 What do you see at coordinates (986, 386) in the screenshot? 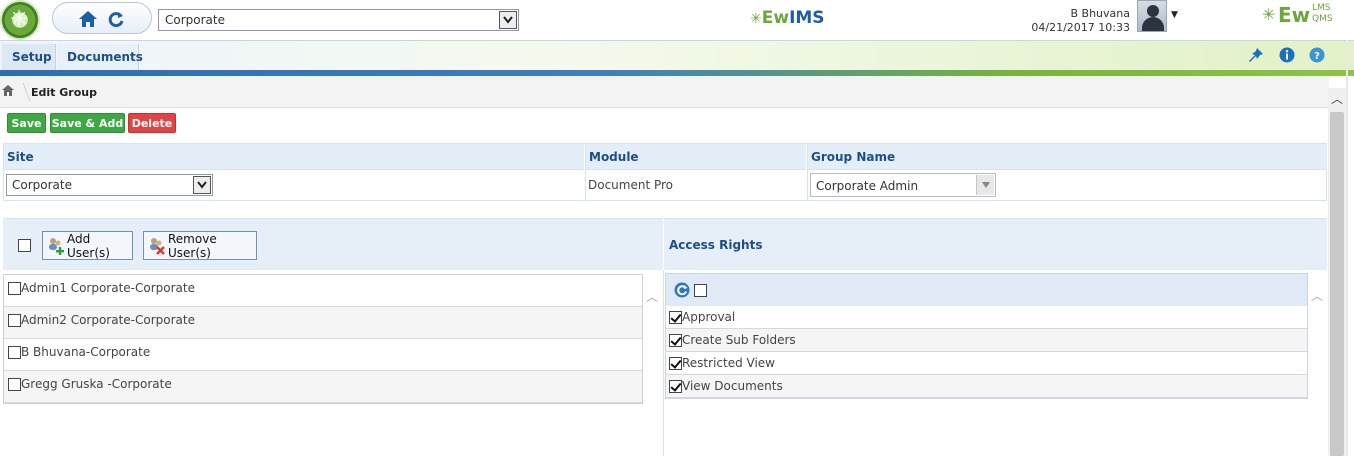
I see `list-item: View Documents` at bounding box center [986, 386].